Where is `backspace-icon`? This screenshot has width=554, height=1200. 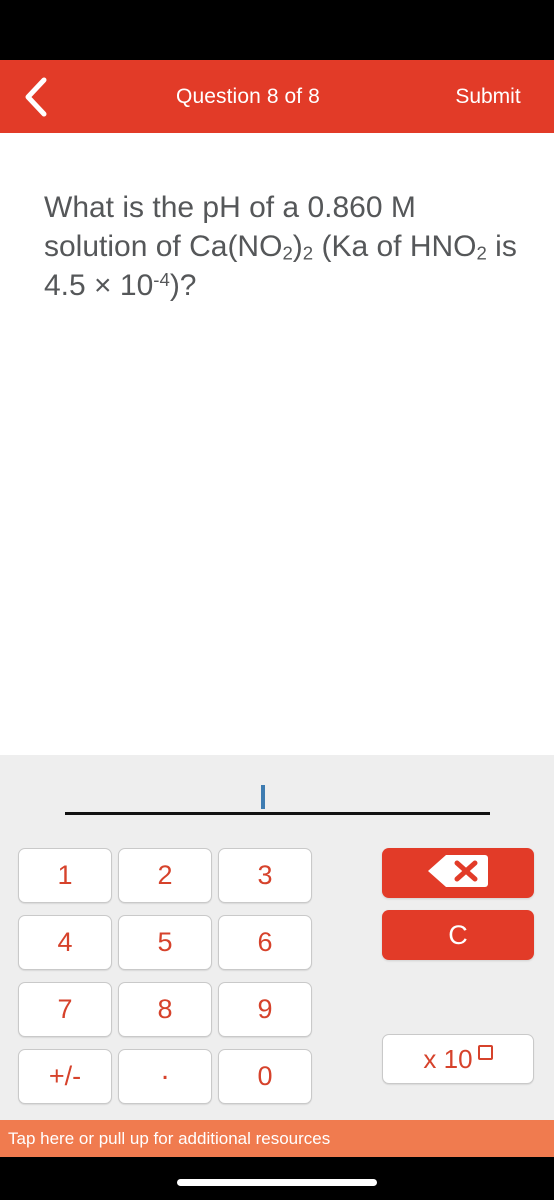
backspace-icon is located at coordinates (458, 873).